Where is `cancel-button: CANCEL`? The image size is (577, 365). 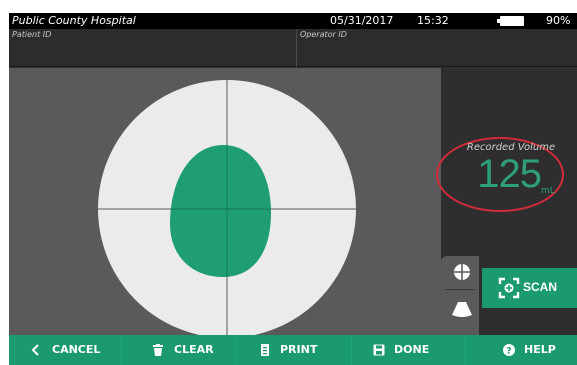
cancel-button: CANCEL is located at coordinates (64, 350).